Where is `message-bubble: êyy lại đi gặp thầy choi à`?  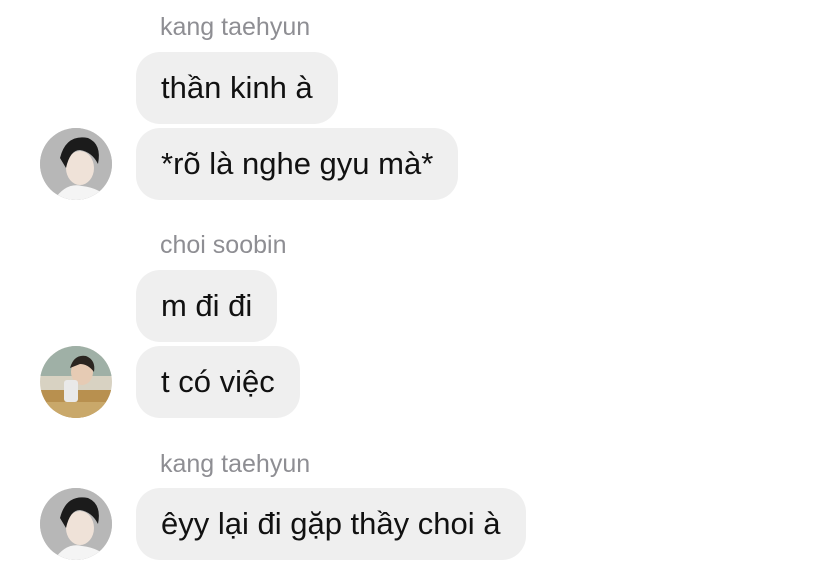 message-bubble: êyy lại đi gặp thầy choi à is located at coordinates (331, 524).